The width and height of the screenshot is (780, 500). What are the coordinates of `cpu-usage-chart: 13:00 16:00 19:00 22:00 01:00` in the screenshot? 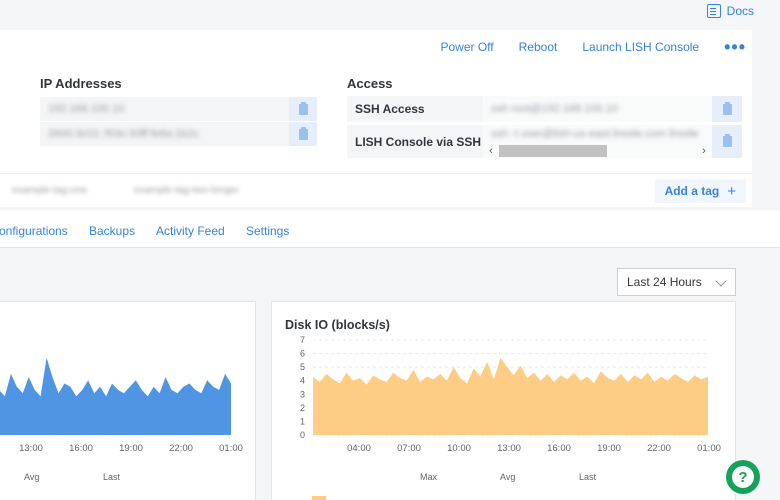 It's located at (121, 405).